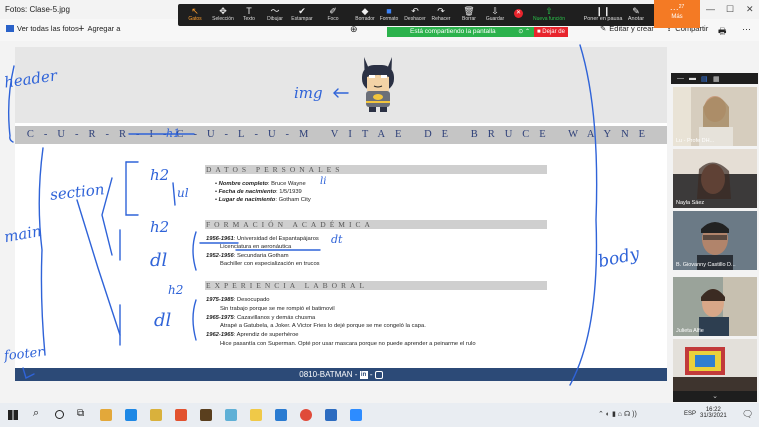 This screenshot has height=427, width=759. What do you see at coordinates (13, 415) in the screenshot?
I see `windows-start-icon` at bounding box center [13, 415].